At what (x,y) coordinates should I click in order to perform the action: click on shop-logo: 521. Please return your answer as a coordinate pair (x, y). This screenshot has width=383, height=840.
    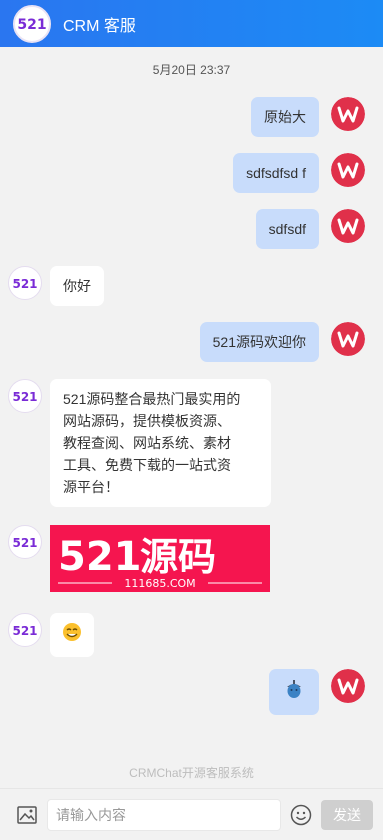
    Looking at the image, I should click on (32, 23).